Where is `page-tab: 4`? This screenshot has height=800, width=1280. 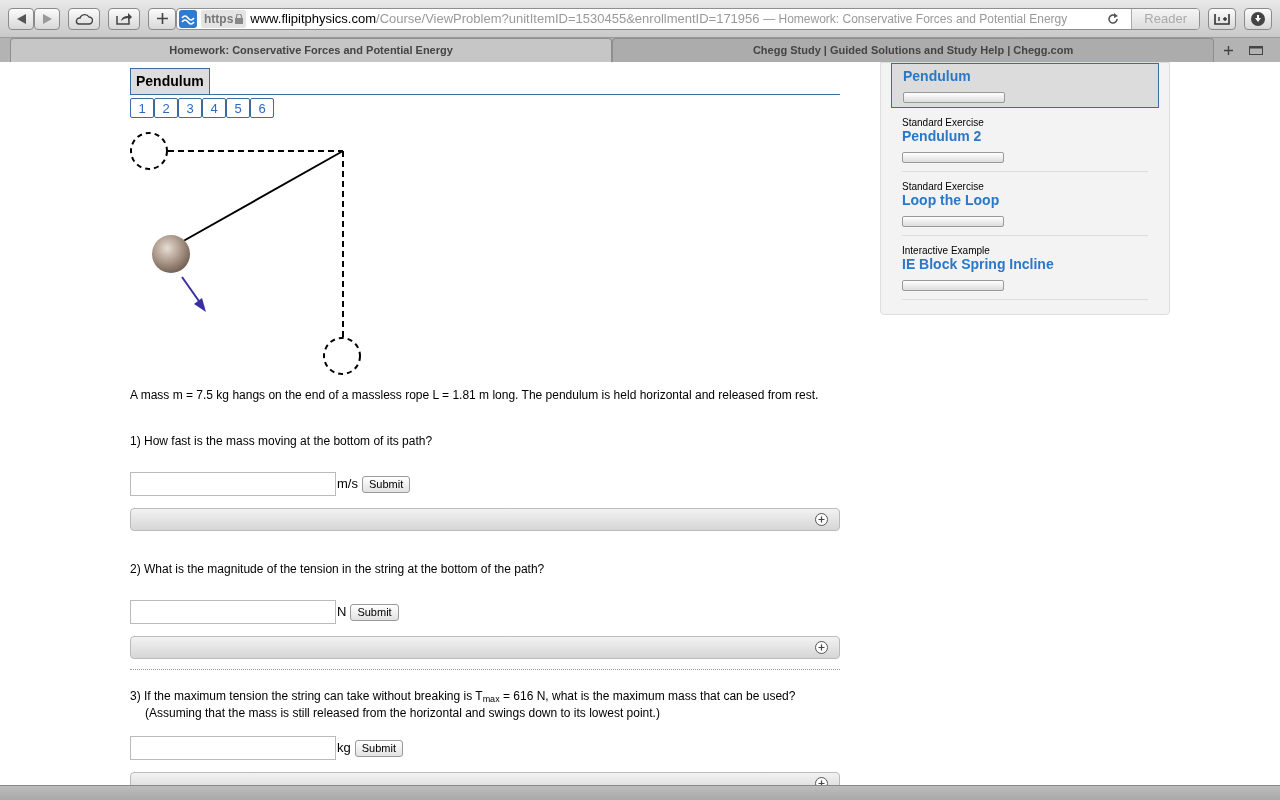
page-tab: 4 is located at coordinates (214, 108).